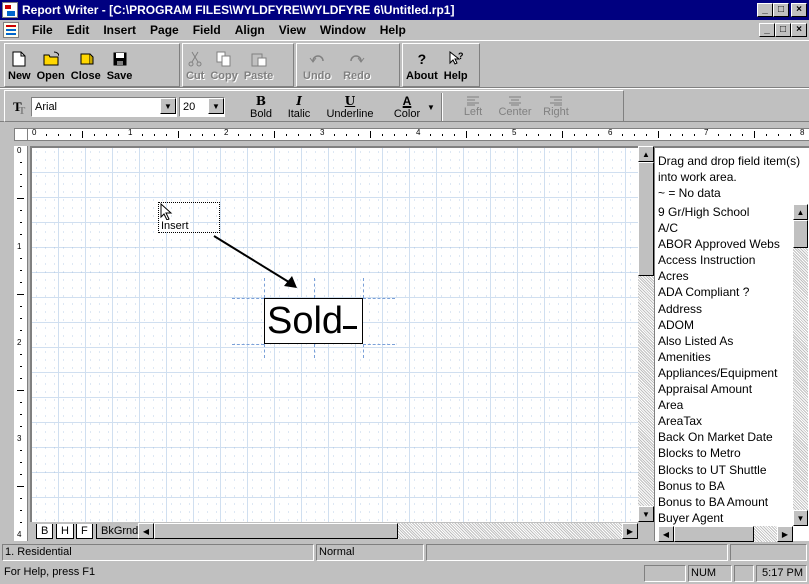 Image resolution: width=809 pixels, height=584 pixels. I want to click on maximize-button: □, so click(781, 10).